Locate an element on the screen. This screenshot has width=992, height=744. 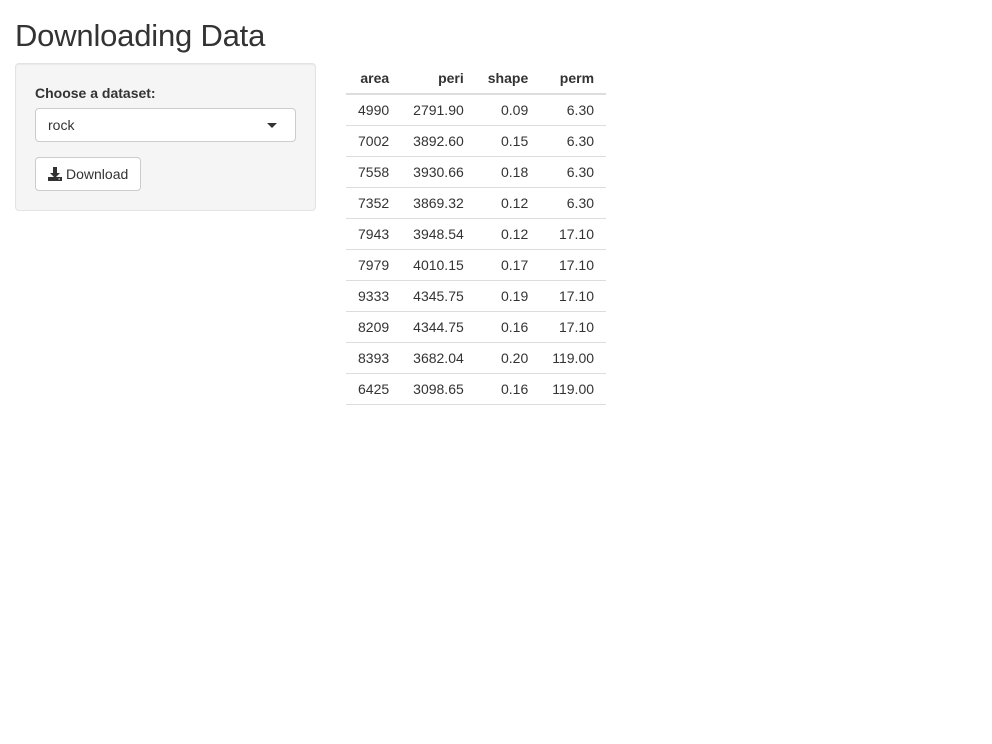
table-cell-area: 8393 is located at coordinates (374, 358).